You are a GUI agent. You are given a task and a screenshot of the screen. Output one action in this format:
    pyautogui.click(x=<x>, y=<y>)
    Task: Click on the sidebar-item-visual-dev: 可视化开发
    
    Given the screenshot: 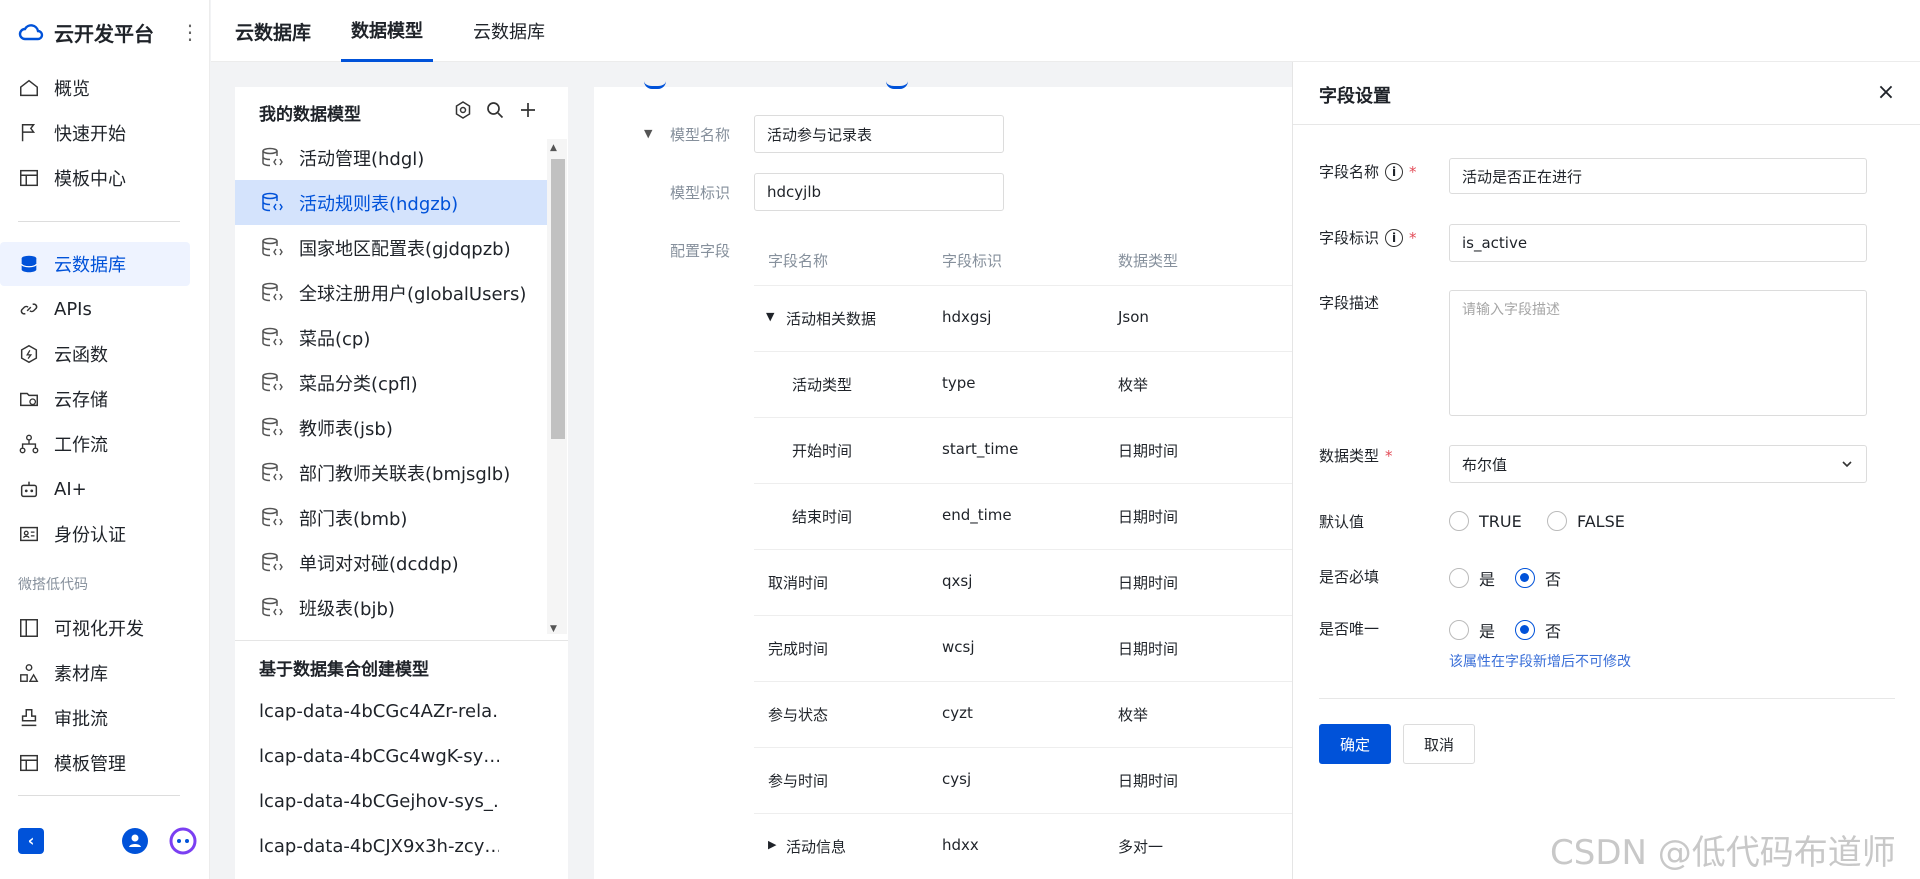 What is the action you would take?
    pyautogui.click(x=105, y=628)
    